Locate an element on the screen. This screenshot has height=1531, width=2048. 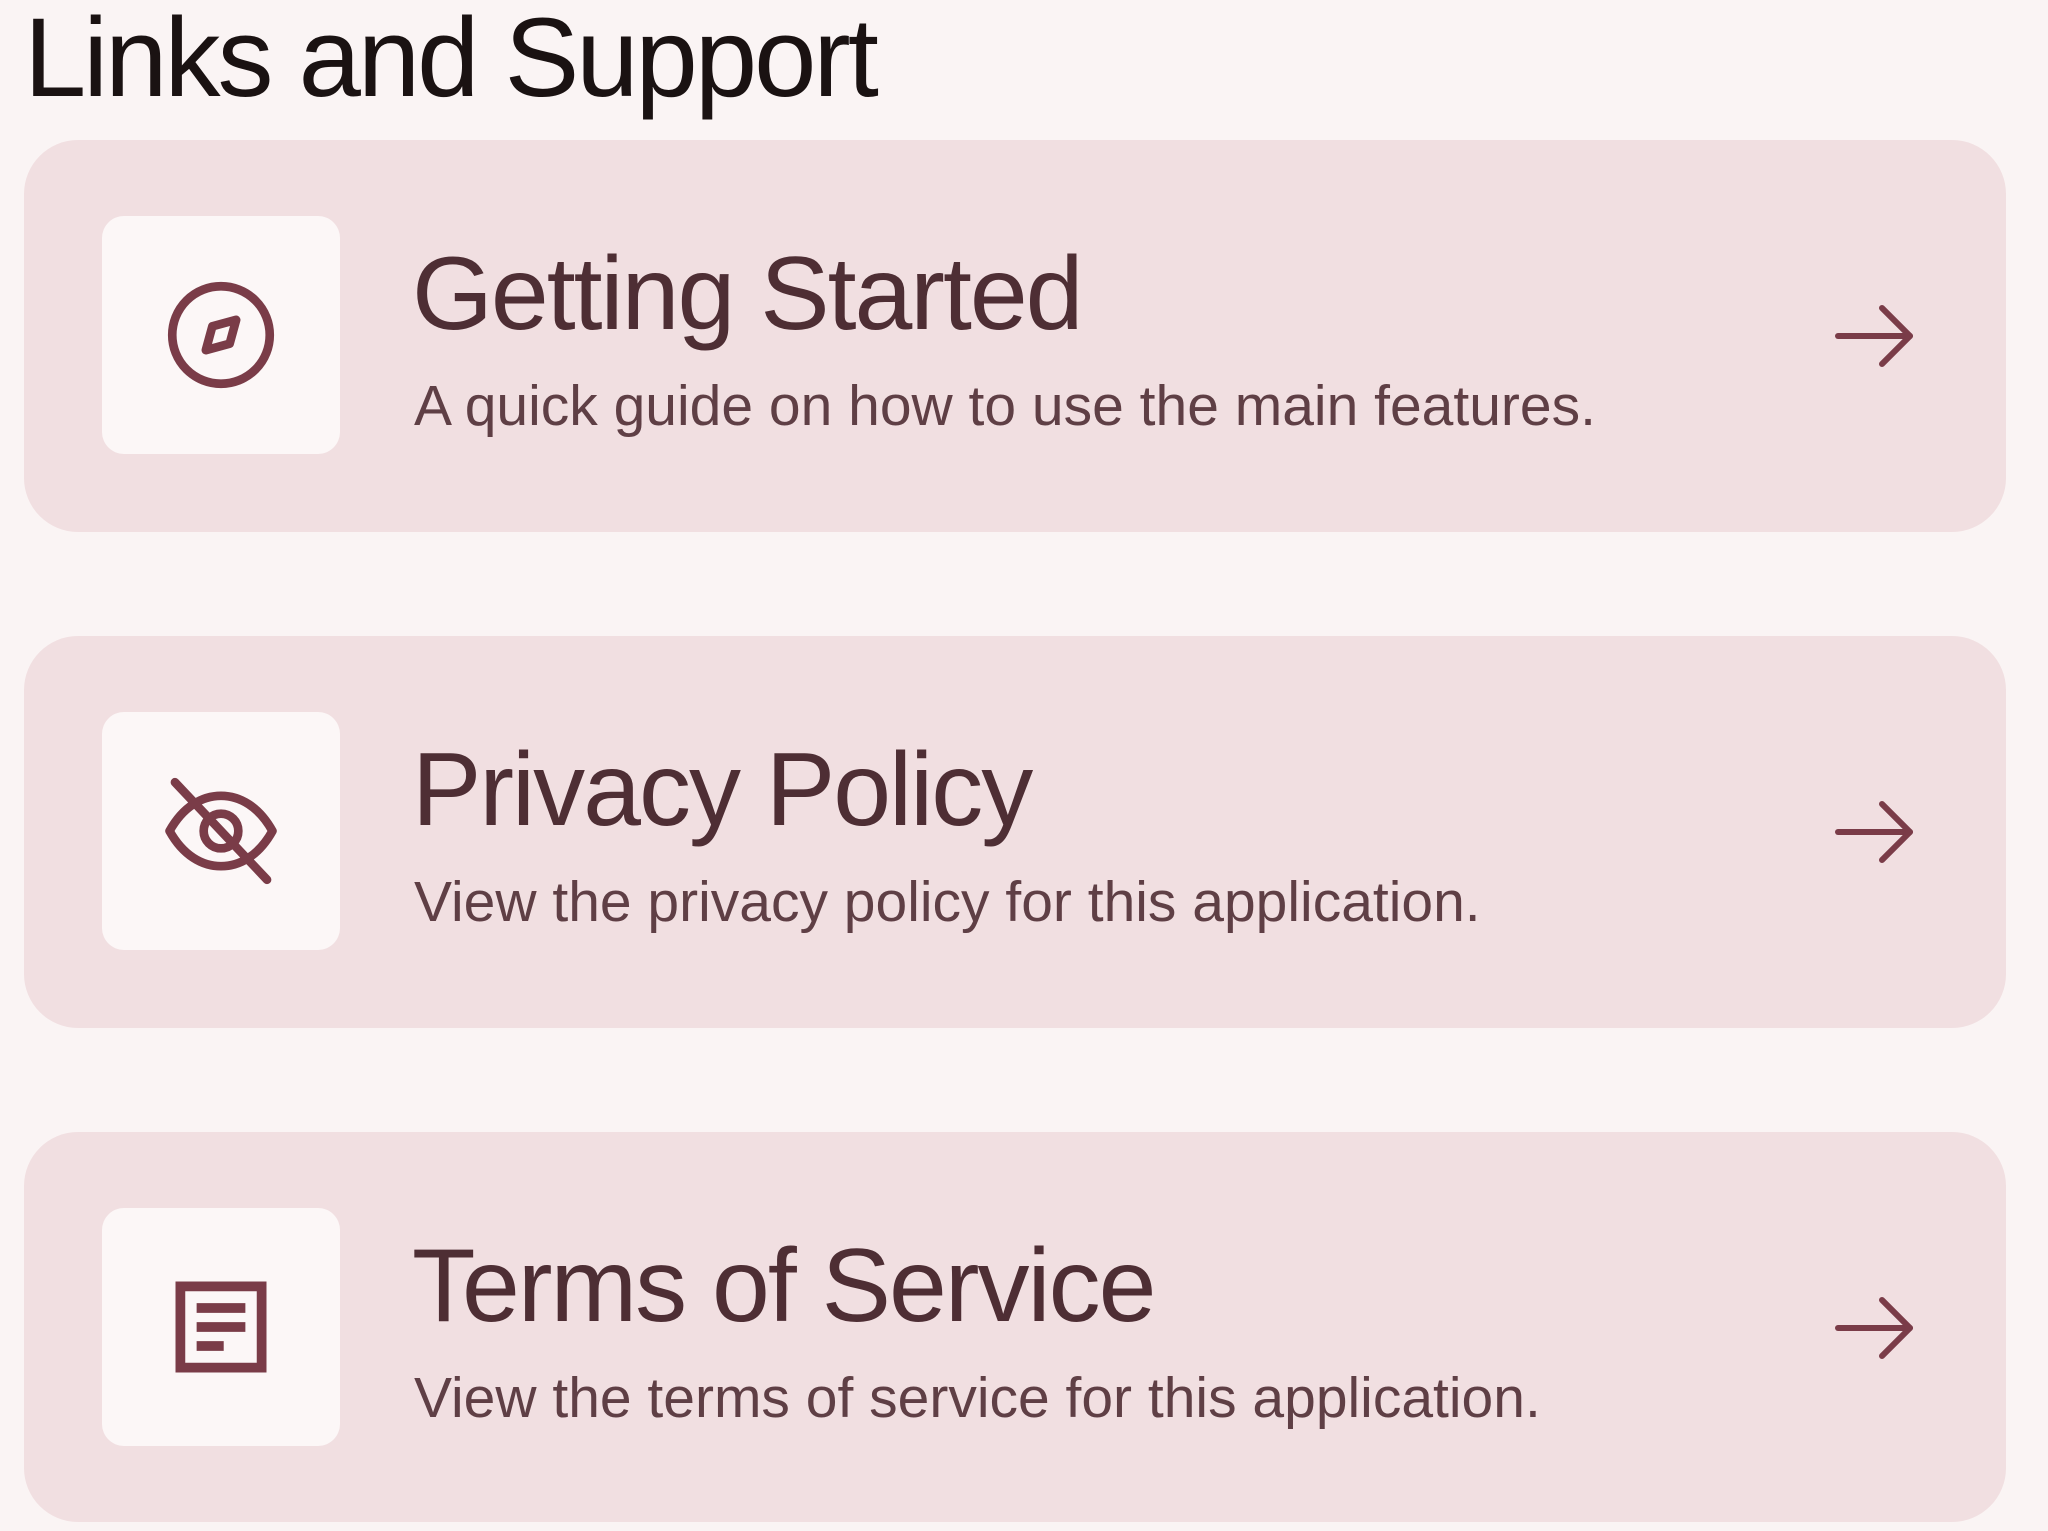
link-title: Getting Started is located at coordinates (748, 294).